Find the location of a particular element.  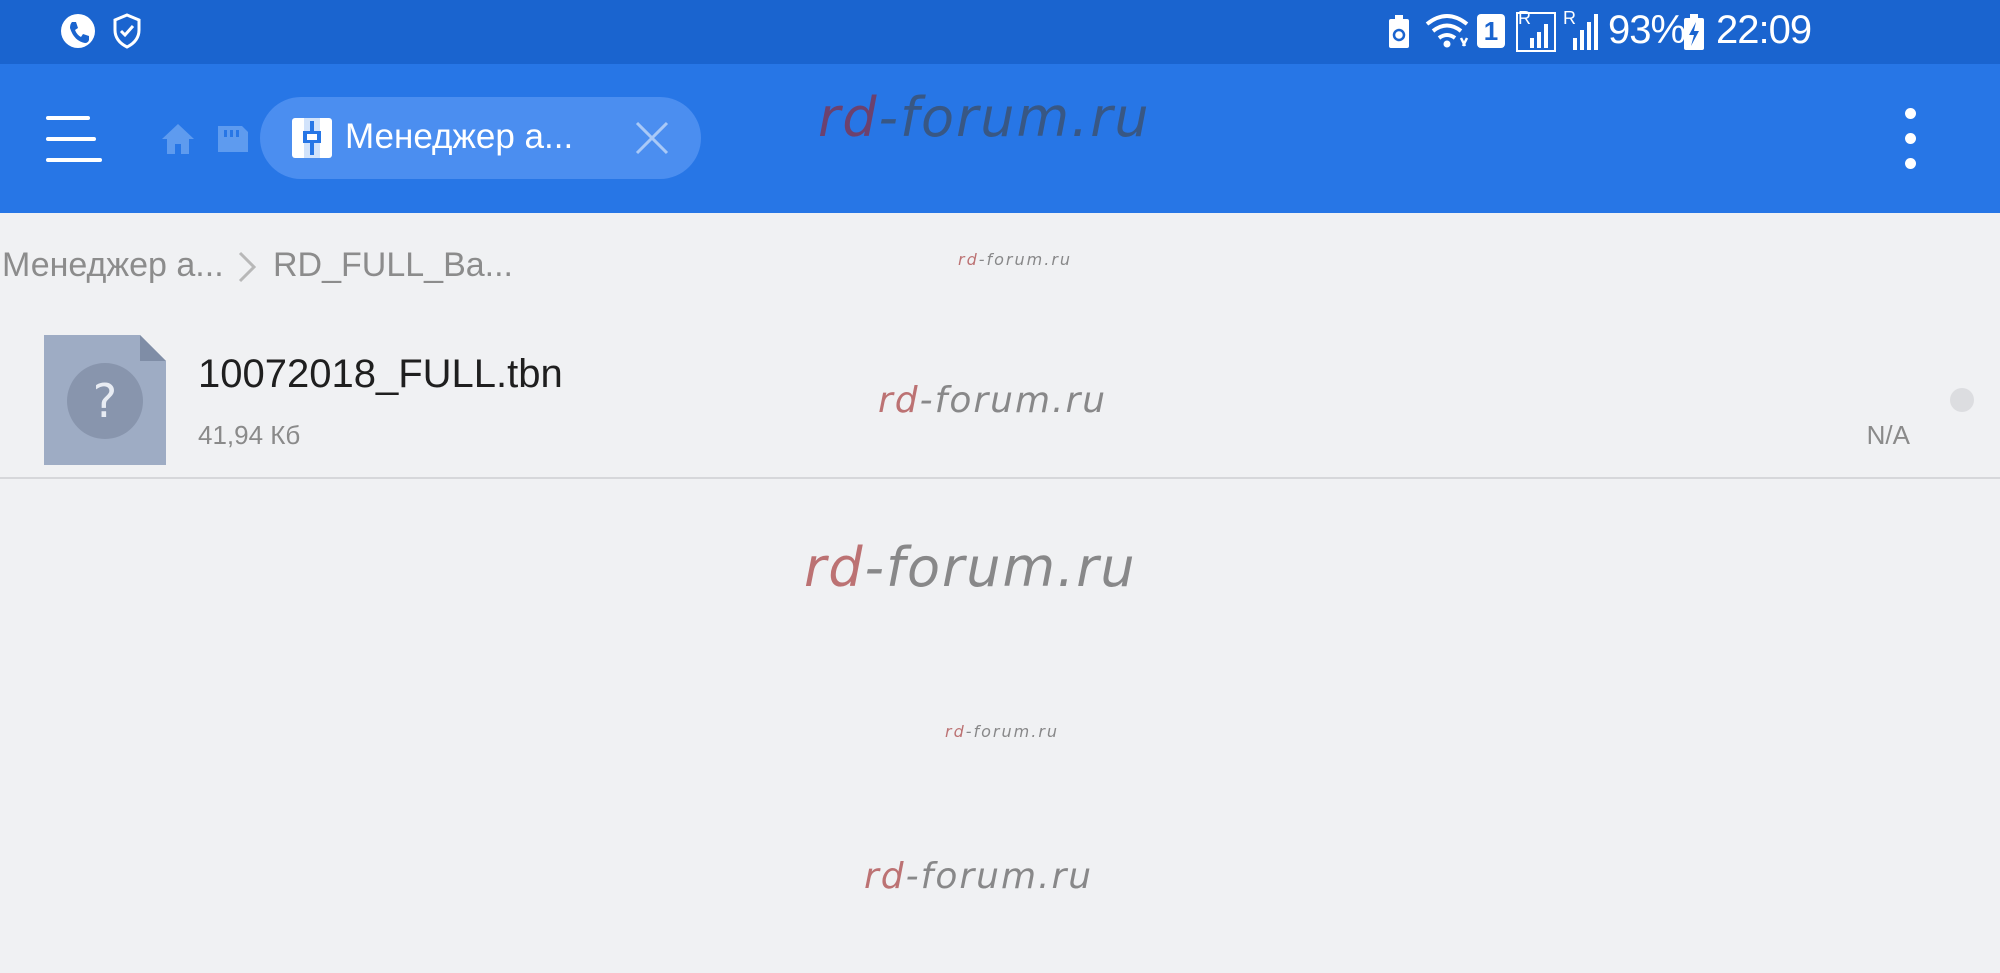

signal-icon: R is located at coordinates (1581, 30).